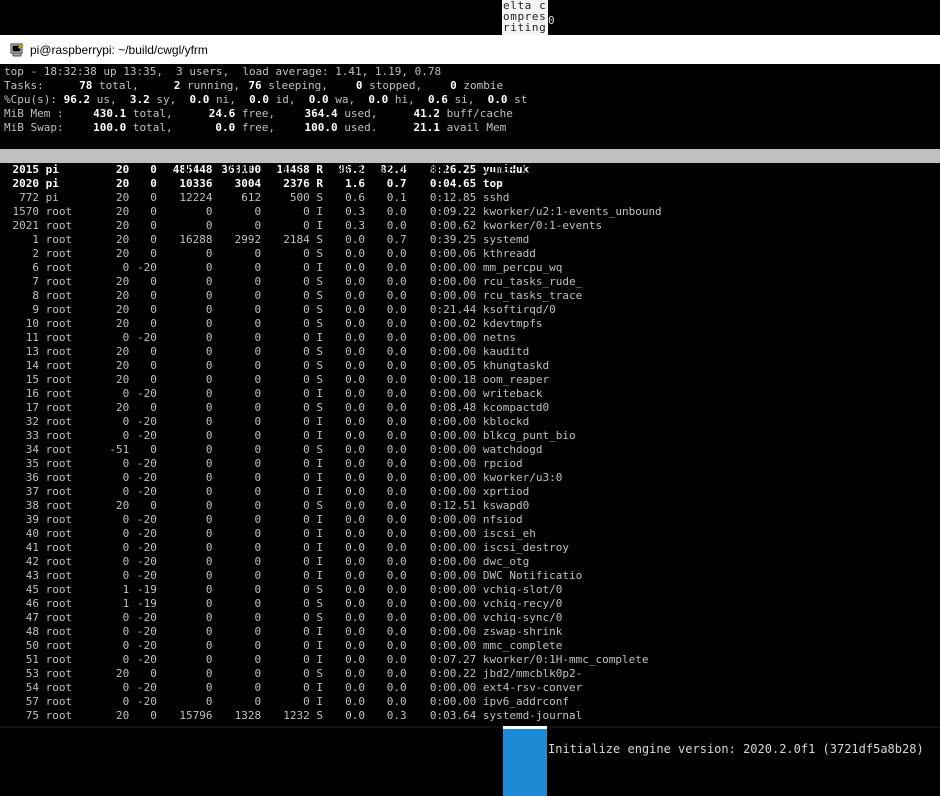  I want to click on col-shr: SHR, so click(329, 170).